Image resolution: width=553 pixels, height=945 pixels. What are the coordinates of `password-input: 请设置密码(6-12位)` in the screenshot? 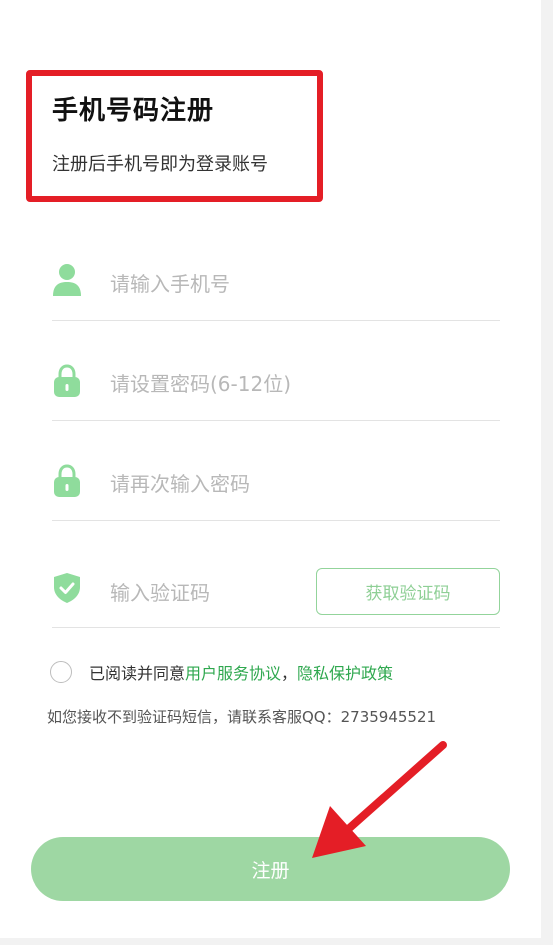 It's located at (200, 382).